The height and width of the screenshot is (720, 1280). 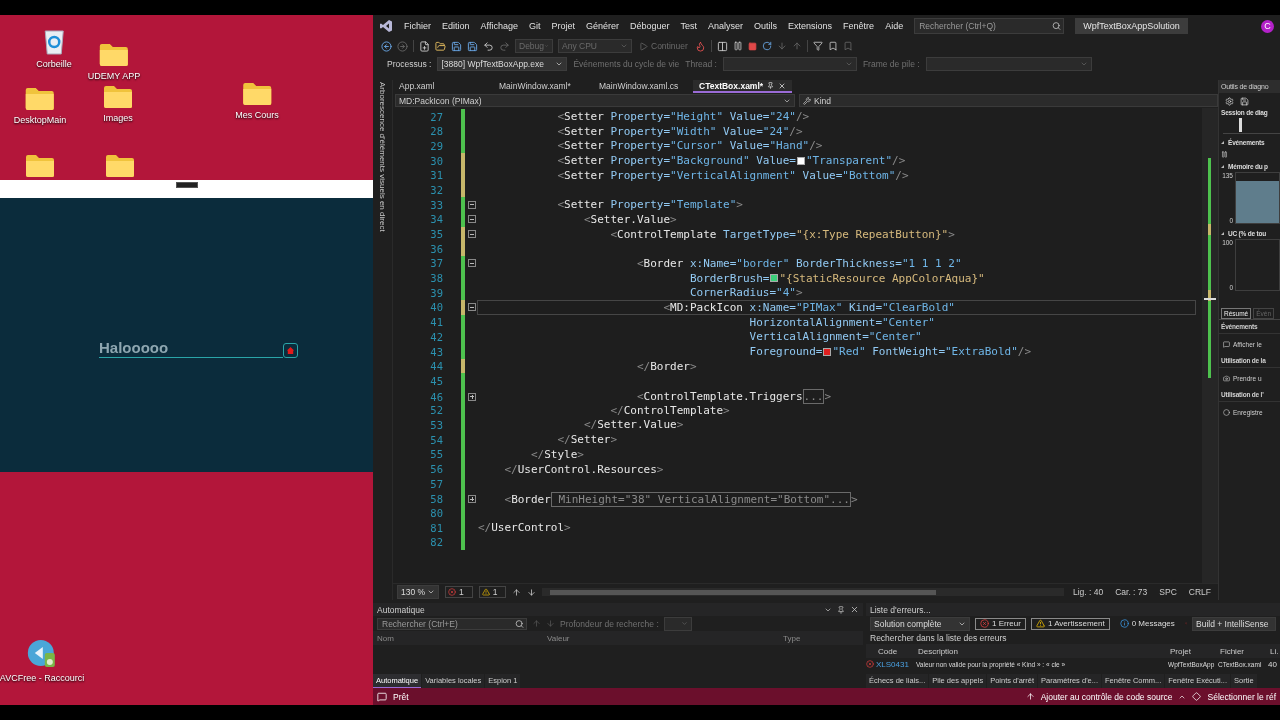 I want to click on settings-icon, so click(x=1229, y=101).